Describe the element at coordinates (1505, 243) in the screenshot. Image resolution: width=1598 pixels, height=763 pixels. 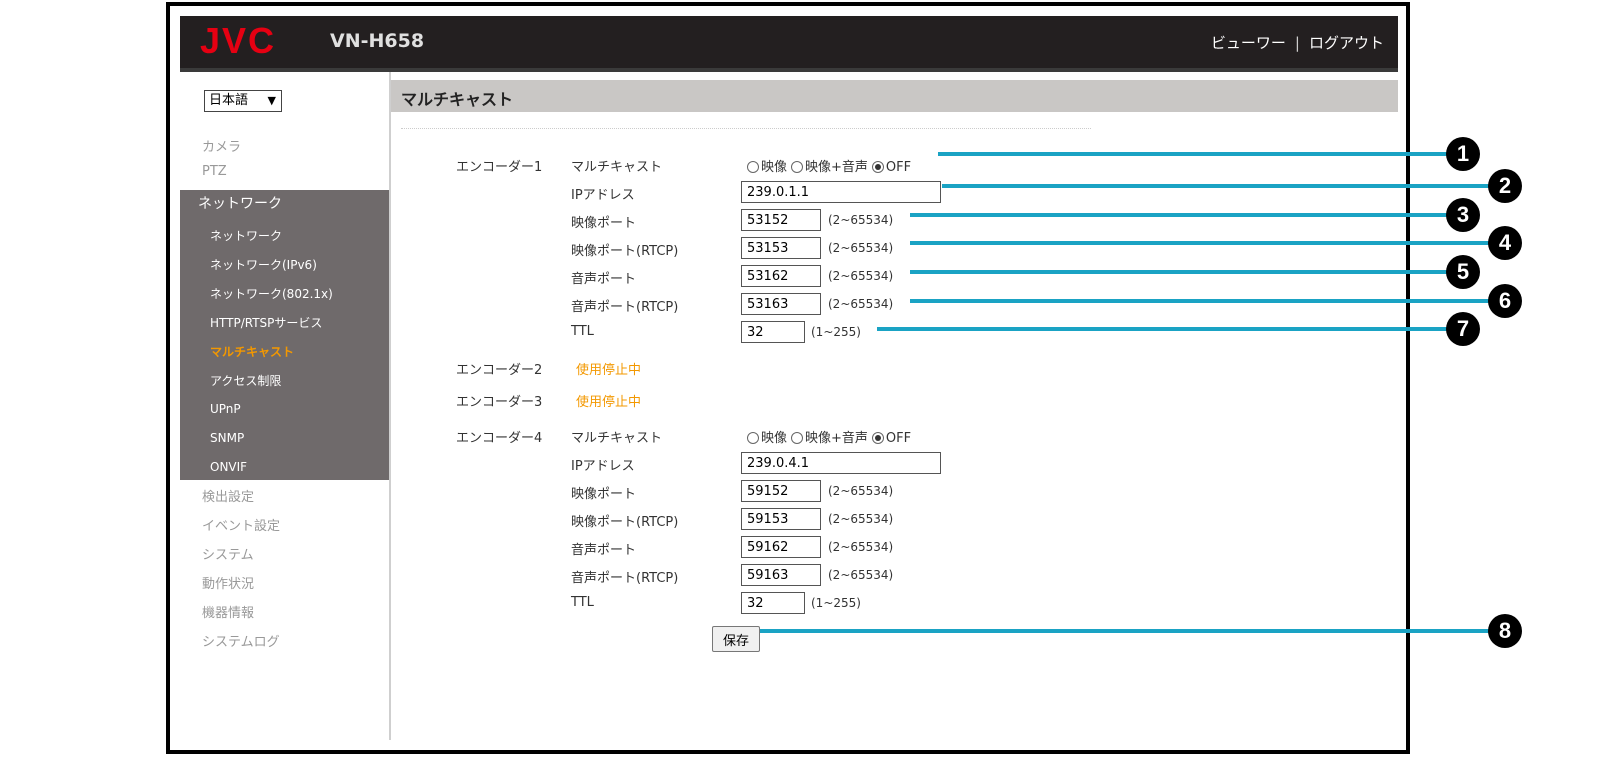
I see `callout-badge-4: 4` at that location.